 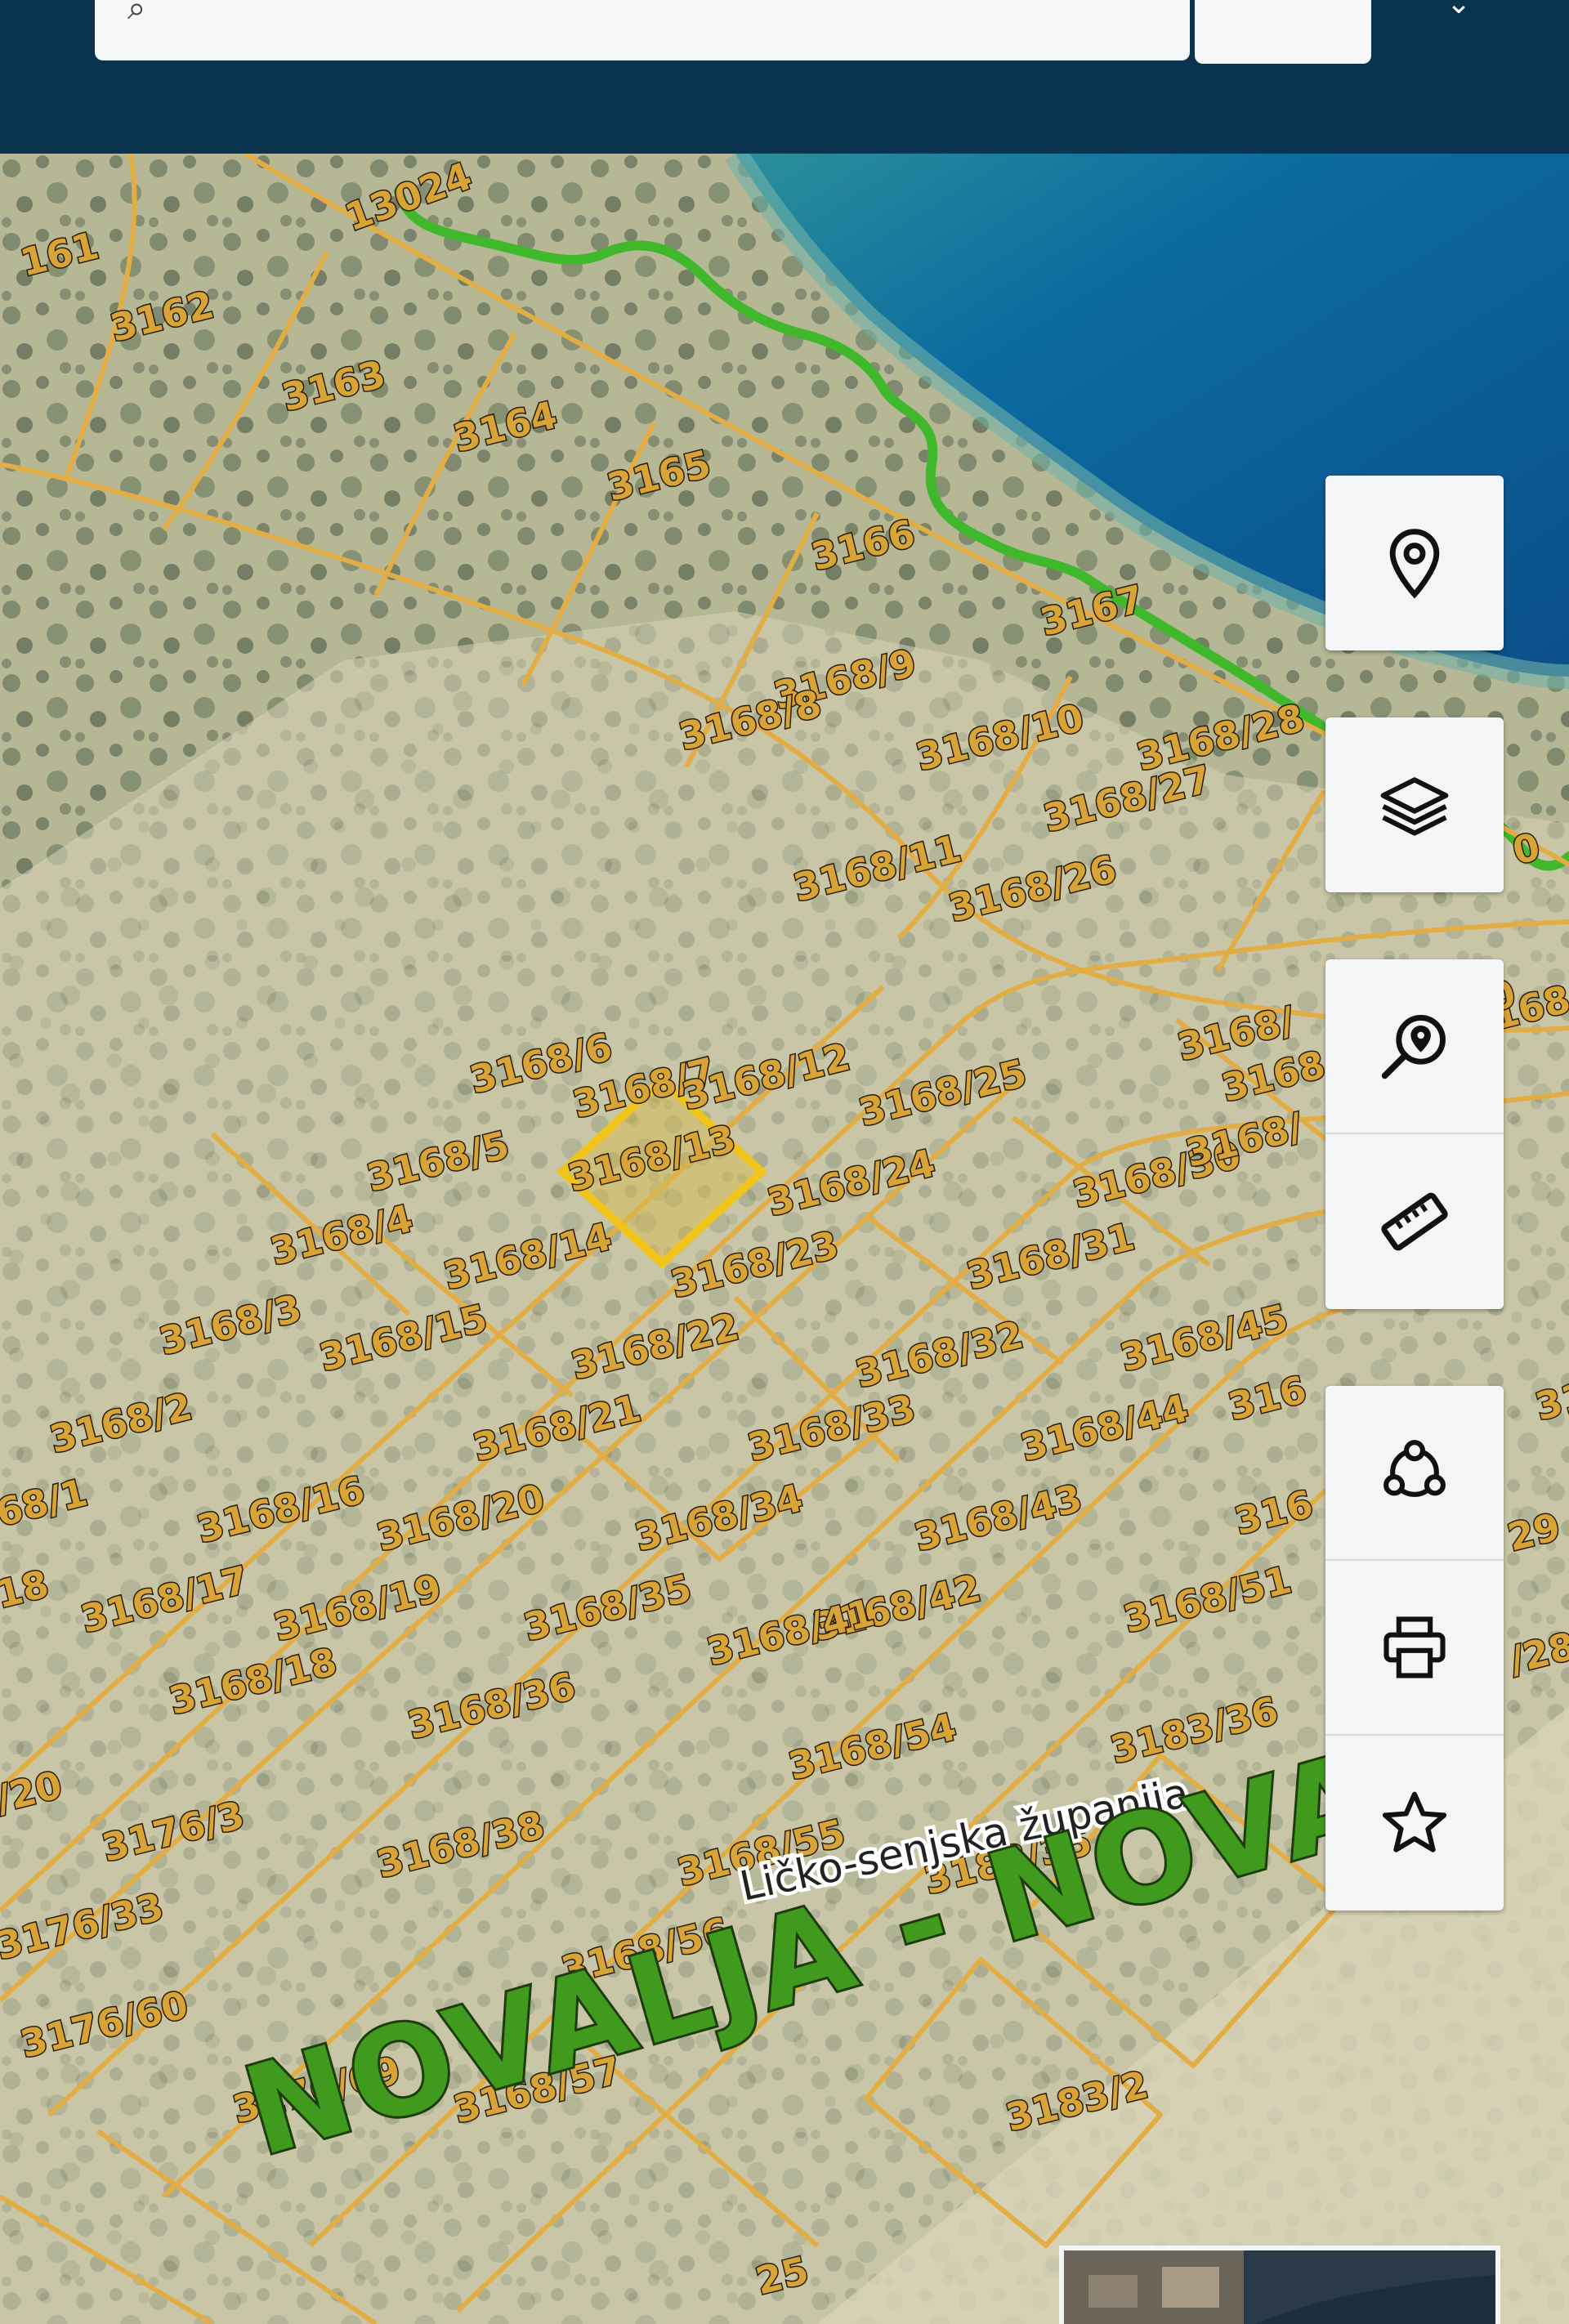 I want to click on layers-button, so click(x=1414, y=804).